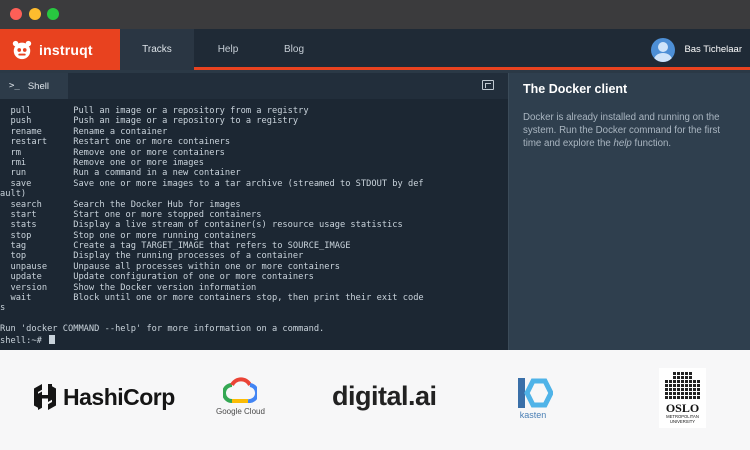 The image size is (750, 450). Describe the element at coordinates (622, 143) in the screenshot. I see `assignment-text-emphasis: help` at that location.